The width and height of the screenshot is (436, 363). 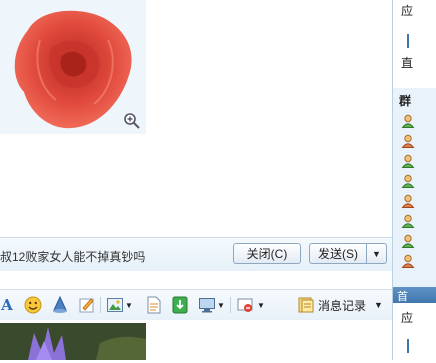 What do you see at coordinates (261, 305) in the screenshot?
I see `capture-dropdown-icon: ▼` at bounding box center [261, 305].